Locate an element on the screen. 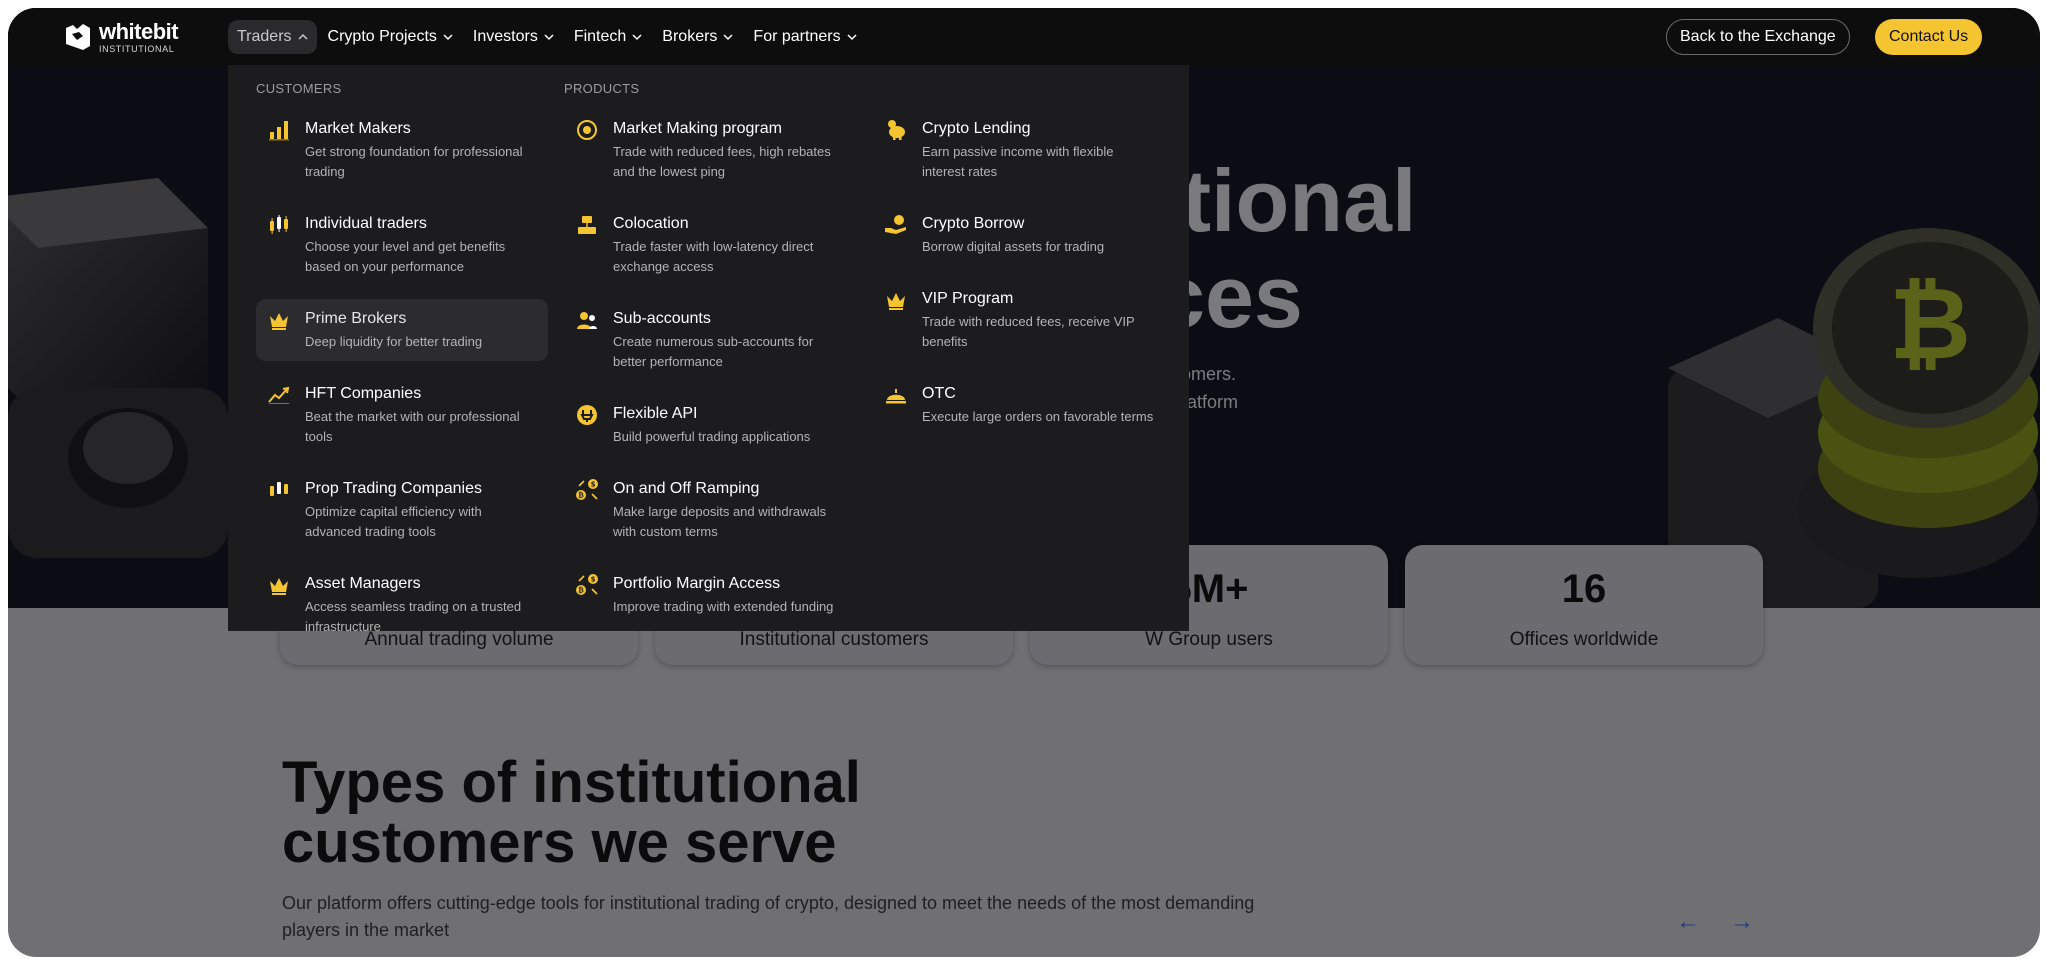  menu-item-title: Individual traders is located at coordinates (366, 223).